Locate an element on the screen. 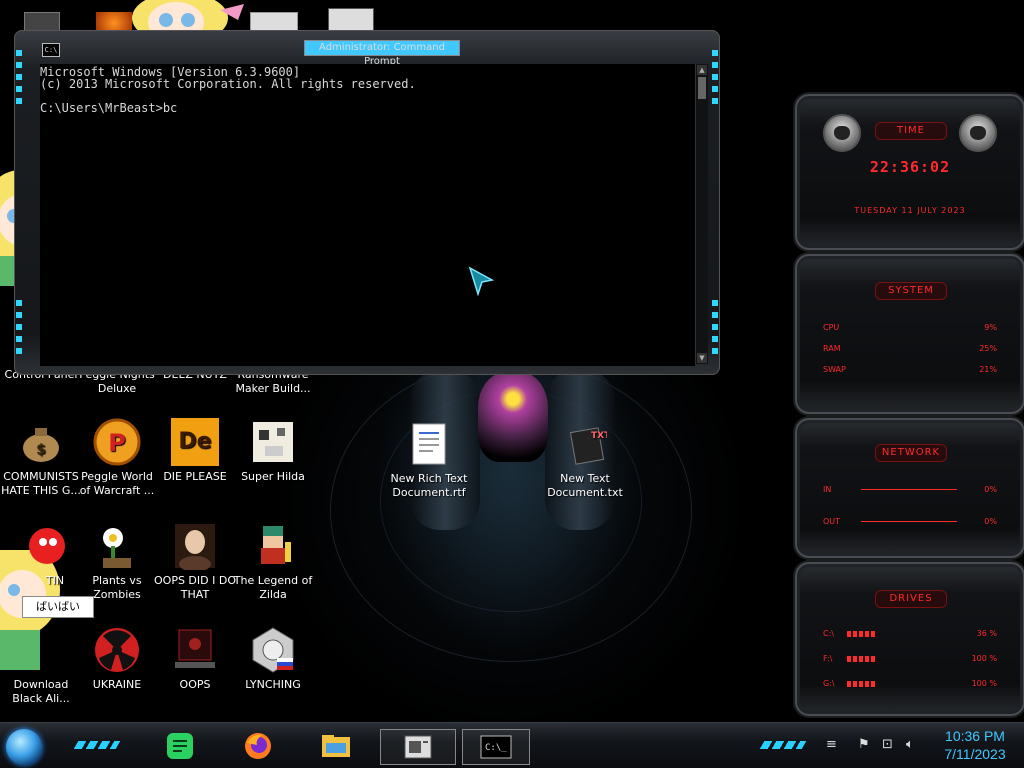 The image size is (1024, 768). desktop-icon-label: The Legend of Zilda is located at coordinates (273, 587).